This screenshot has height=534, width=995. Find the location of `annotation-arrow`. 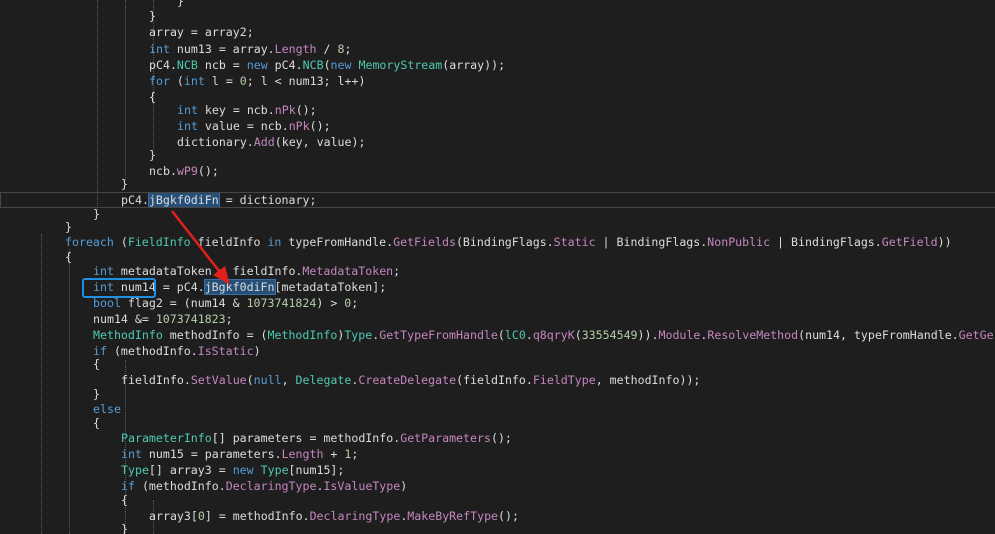

annotation-arrow is located at coordinates (200, 247).